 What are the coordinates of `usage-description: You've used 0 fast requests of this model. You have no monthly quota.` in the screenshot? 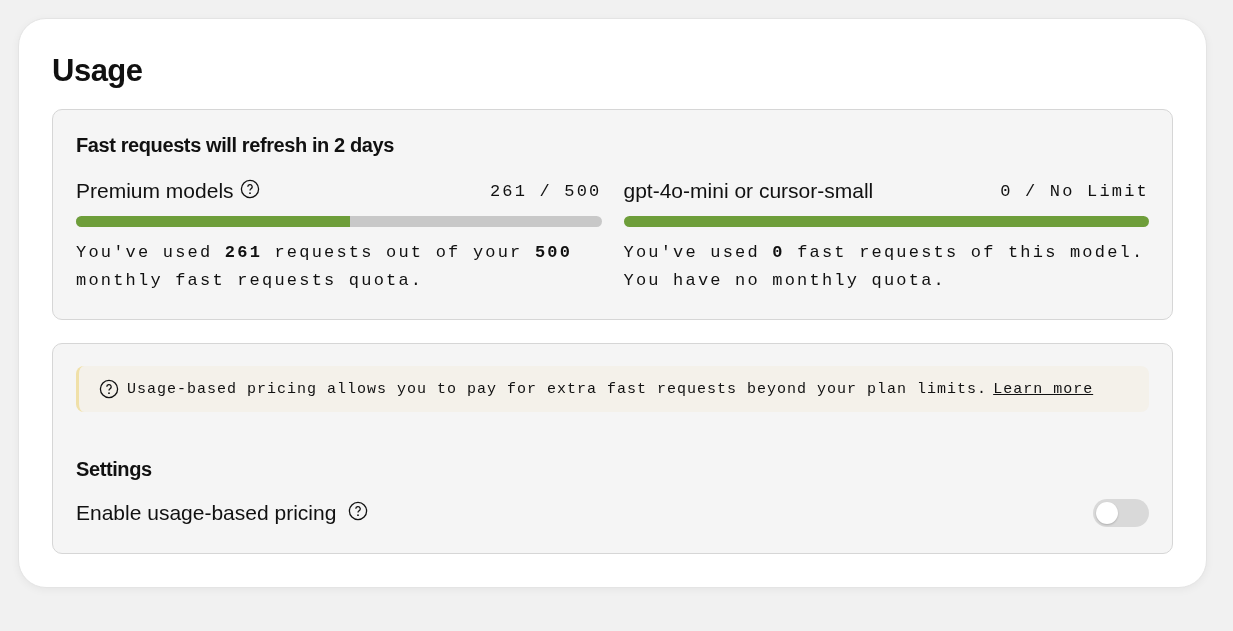 It's located at (884, 267).